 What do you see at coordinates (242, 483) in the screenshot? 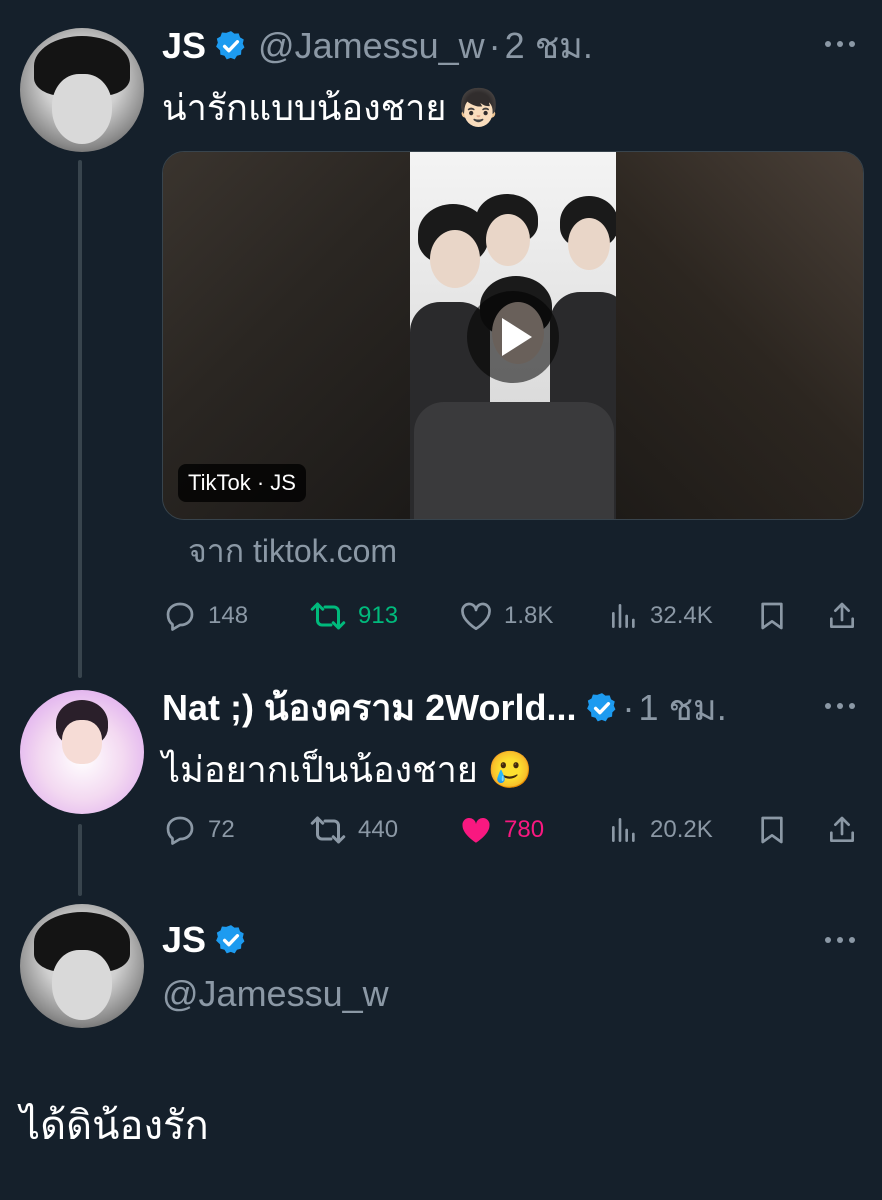
I see `media-label: TikTok · JS` at bounding box center [242, 483].